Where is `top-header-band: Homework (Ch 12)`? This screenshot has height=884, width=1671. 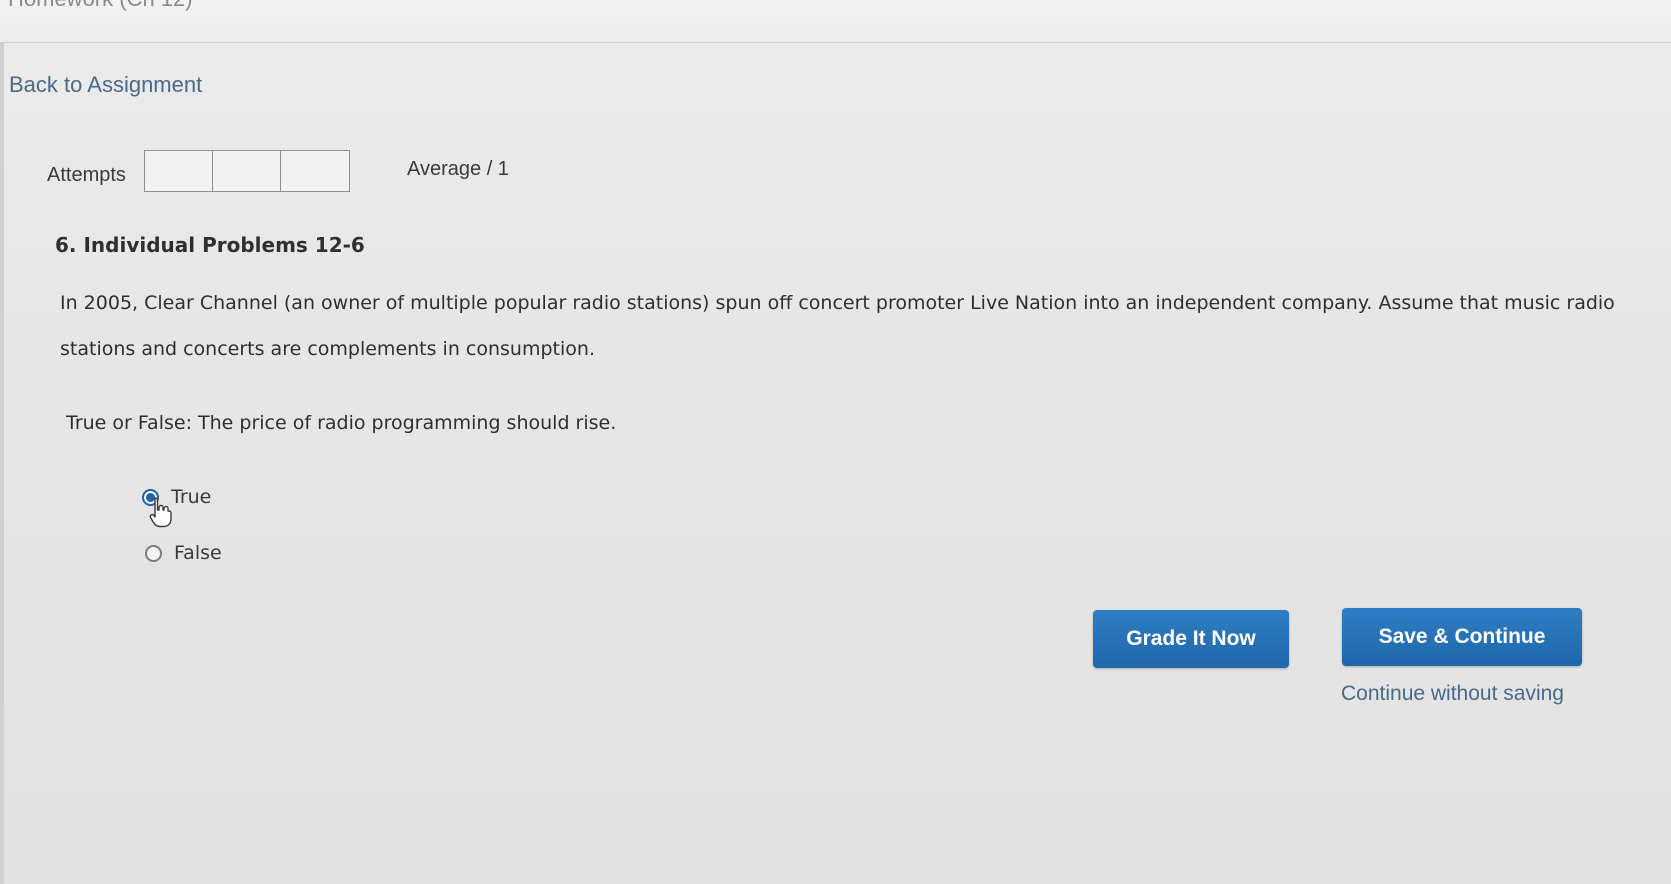 top-header-band: Homework (Ch 12) is located at coordinates (835, 21).